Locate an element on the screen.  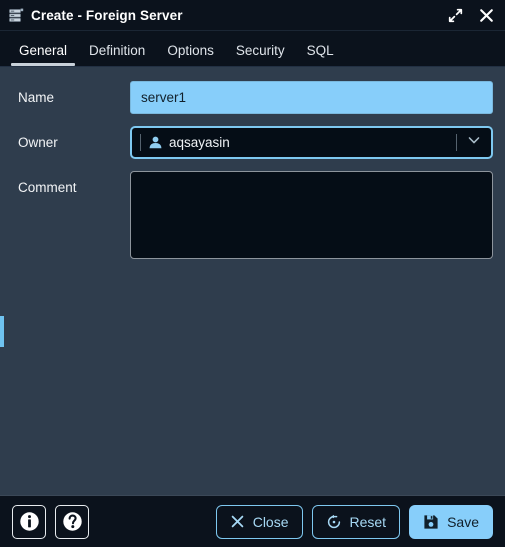
title-bar: Create - Foreign Server is located at coordinates (252, 15).